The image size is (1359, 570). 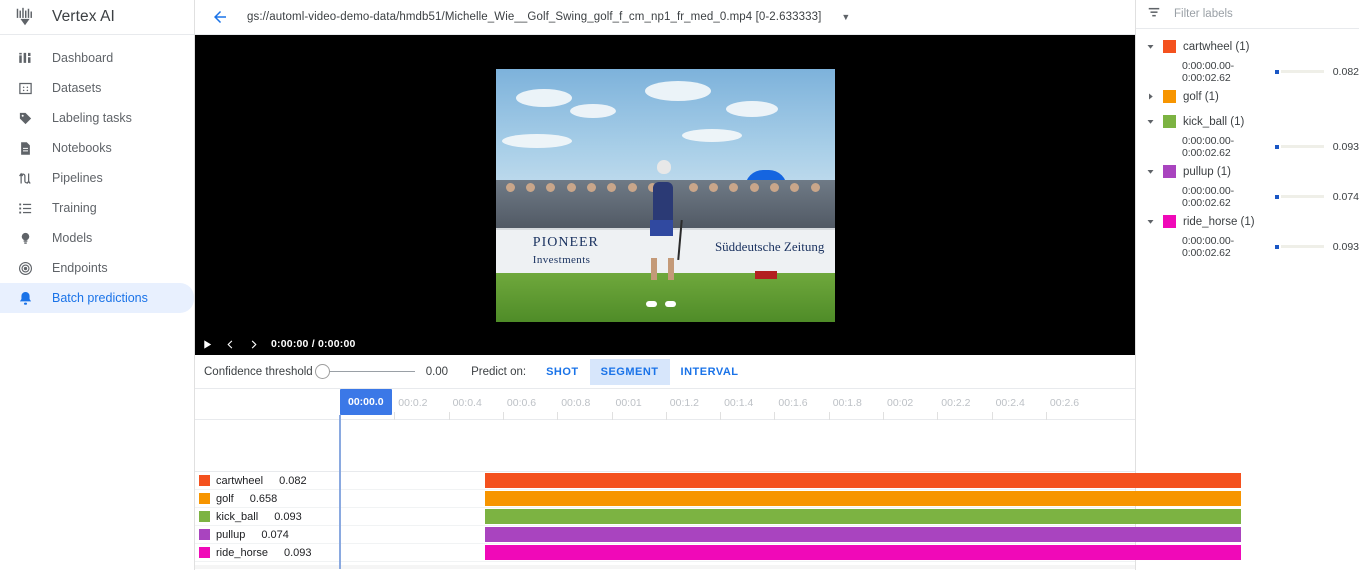 What do you see at coordinates (1150, 96) in the screenshot?
I see `chevron-right-icon` at bounding box center [1150, 96].